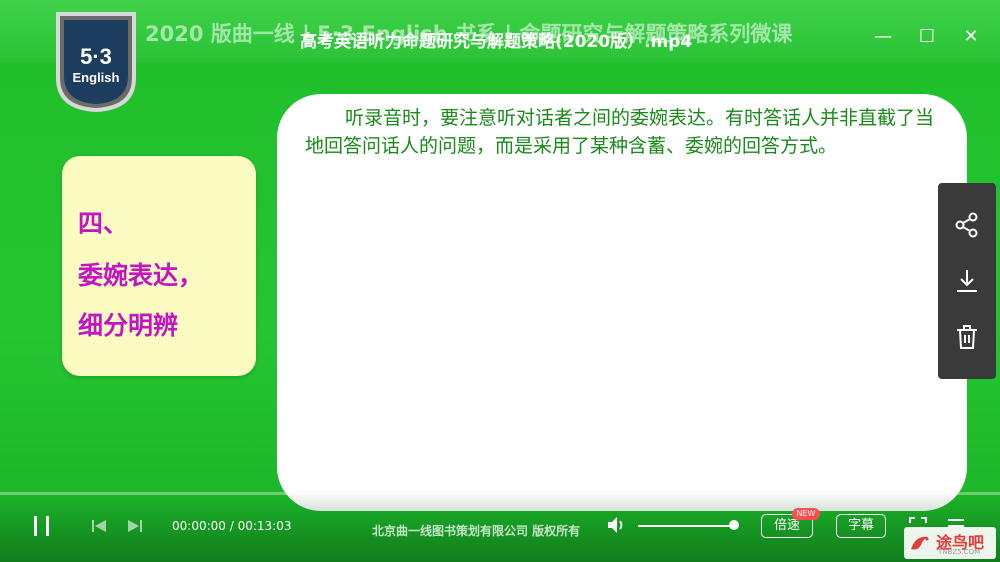 The width and height of the screenshot is (1000, 562). I want to click on logo-bottom-text: English, so click(96, 77).